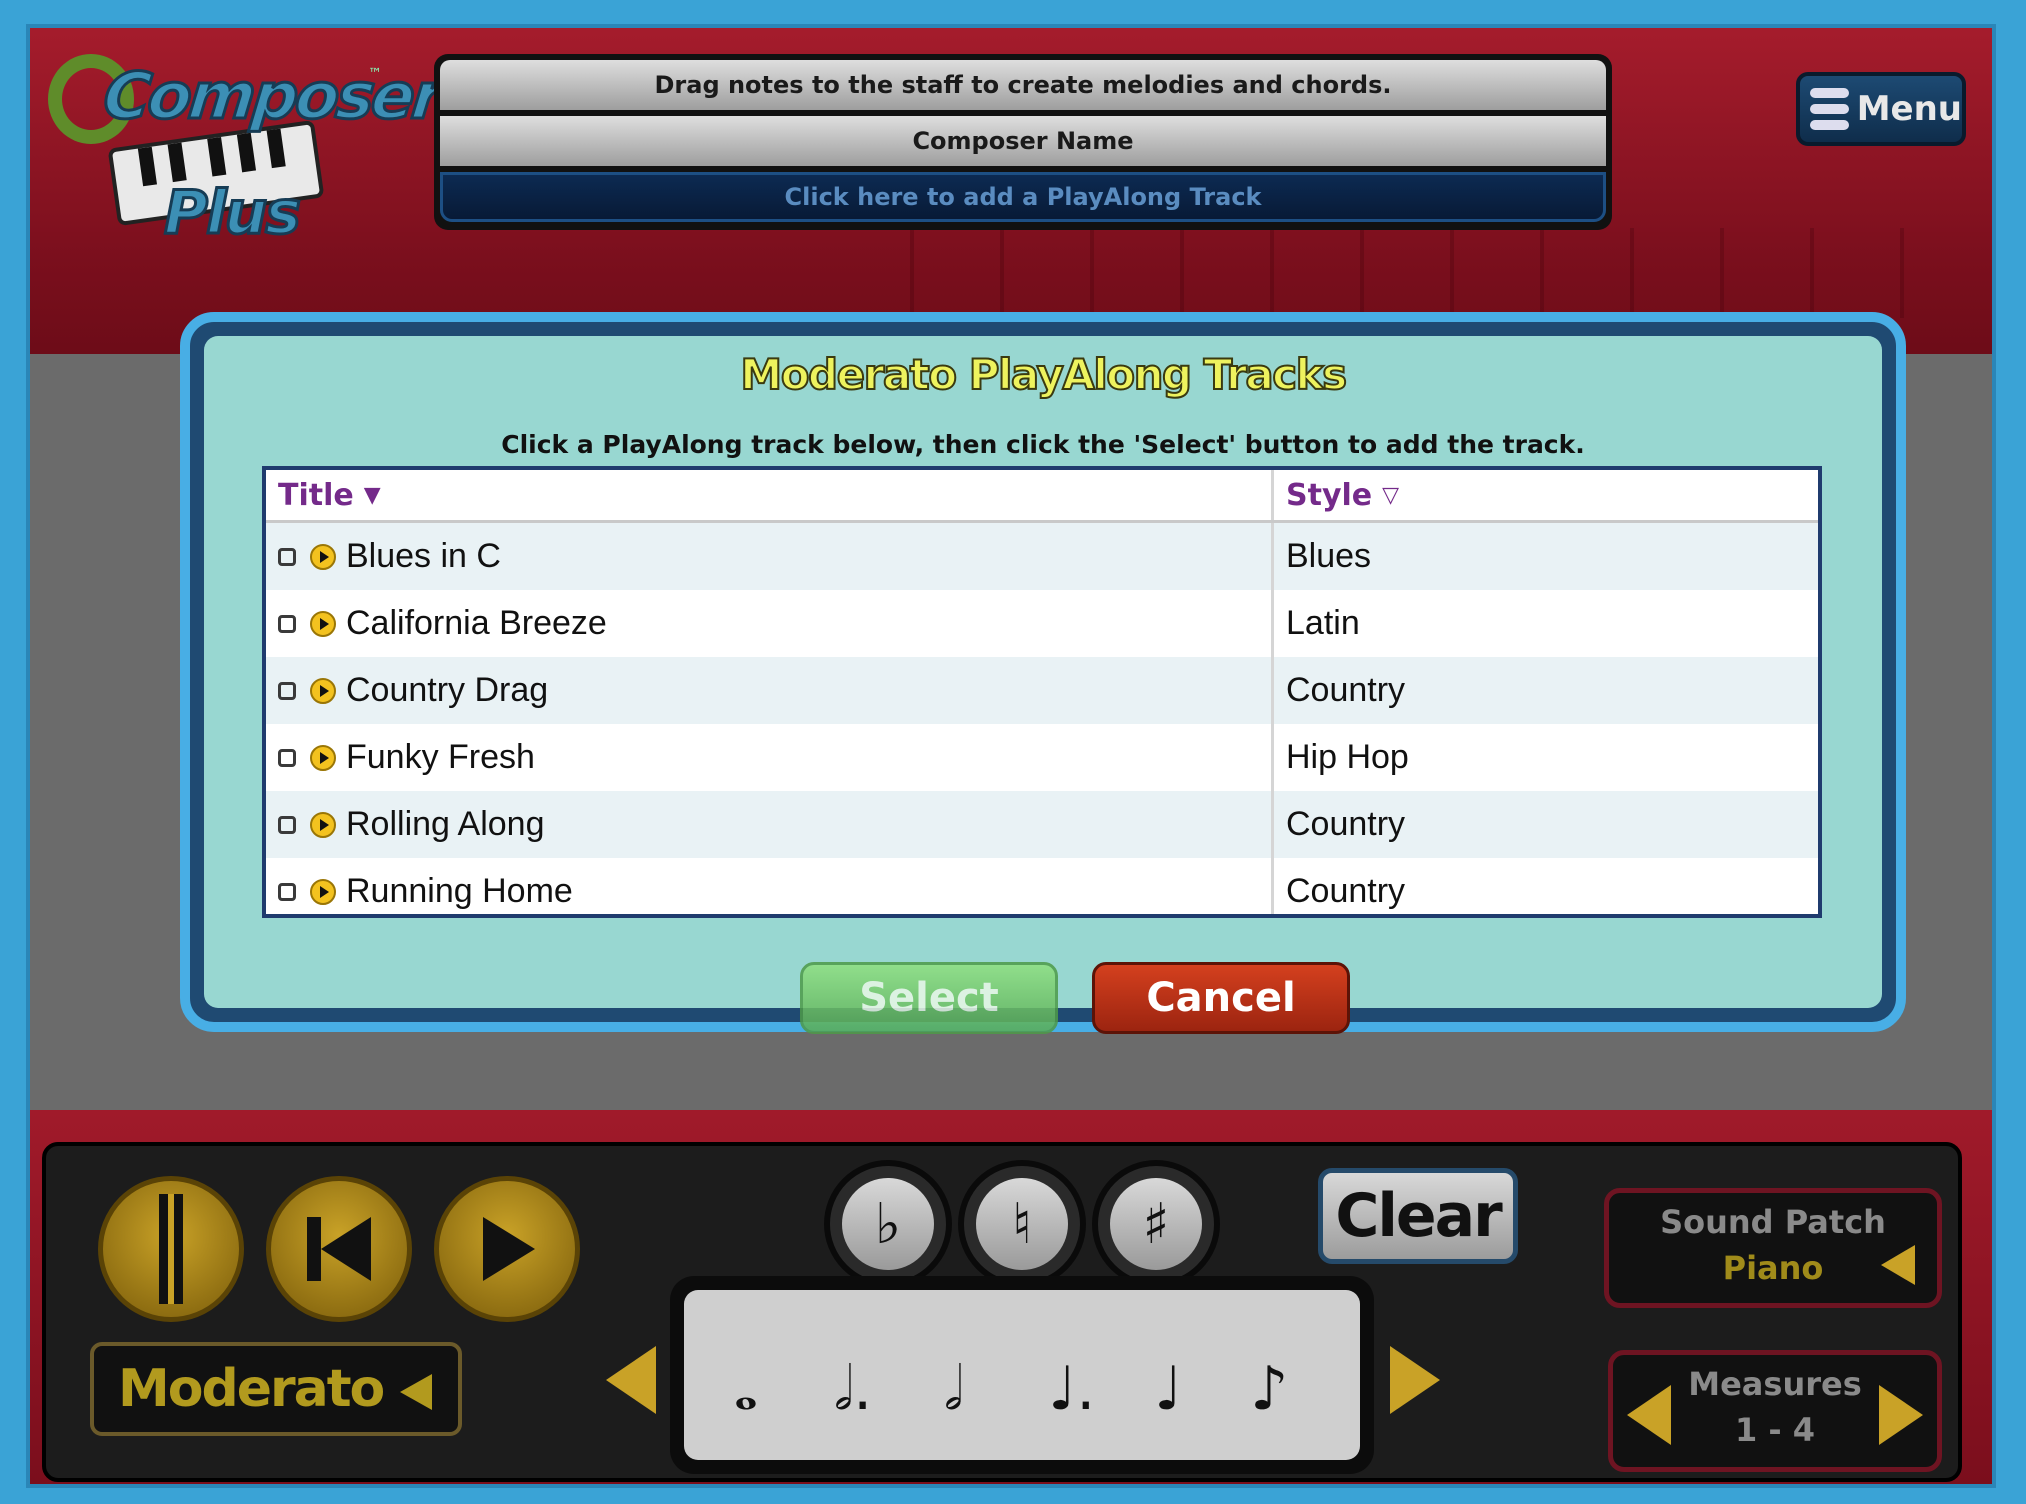  I want to click on stop-button, so click(171, 1249).